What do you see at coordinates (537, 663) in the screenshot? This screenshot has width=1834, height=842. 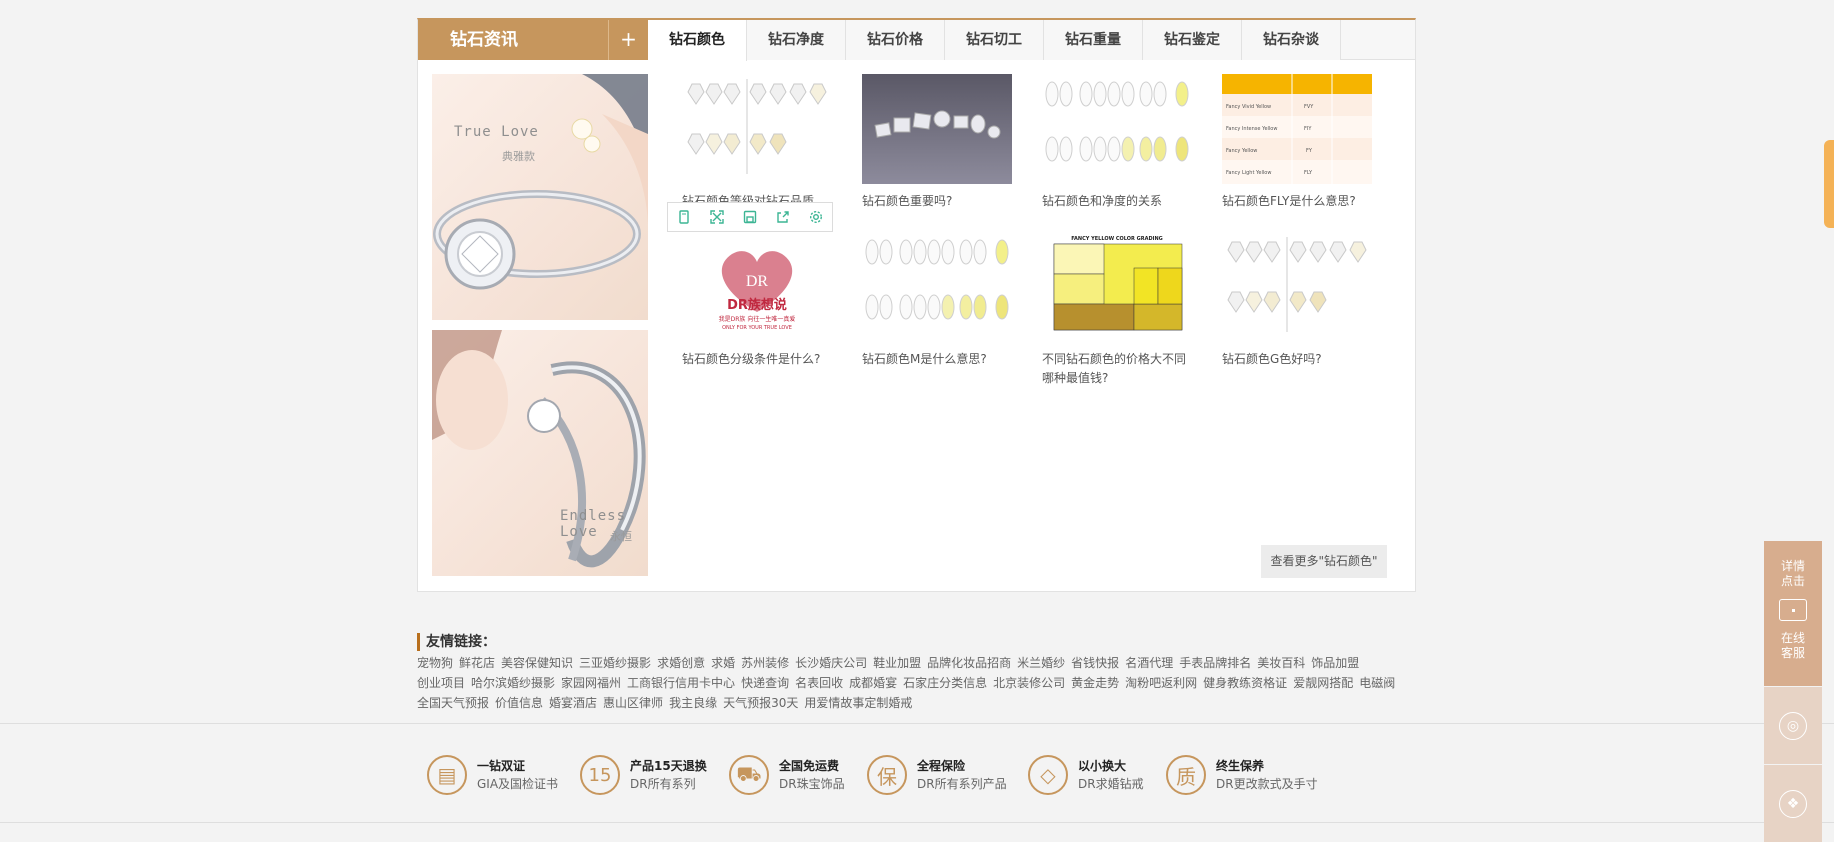 I see `friend-link: 美容保健知识` at bounding box center [537, 663].